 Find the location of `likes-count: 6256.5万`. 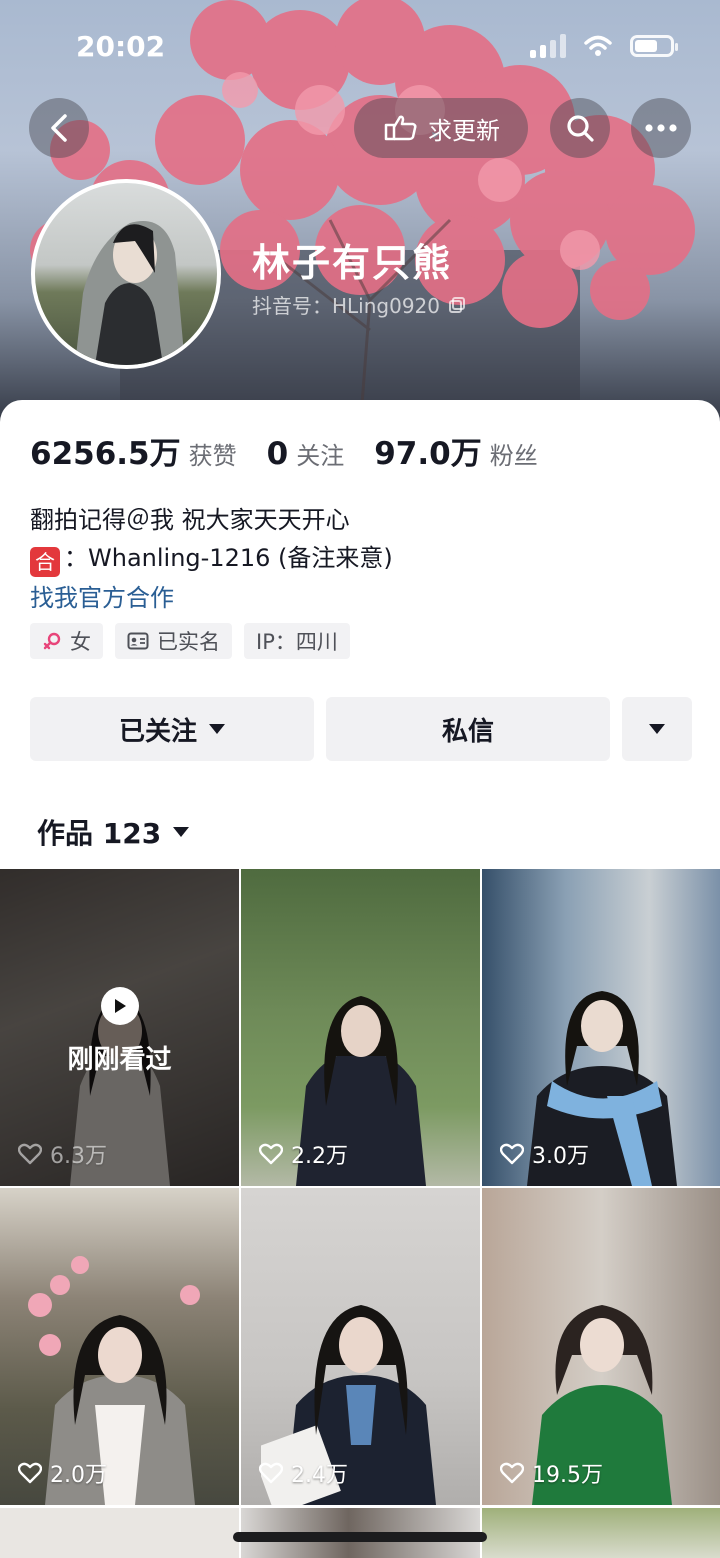

likes-count: 6256.5万 is located at coordinates (105, 450).